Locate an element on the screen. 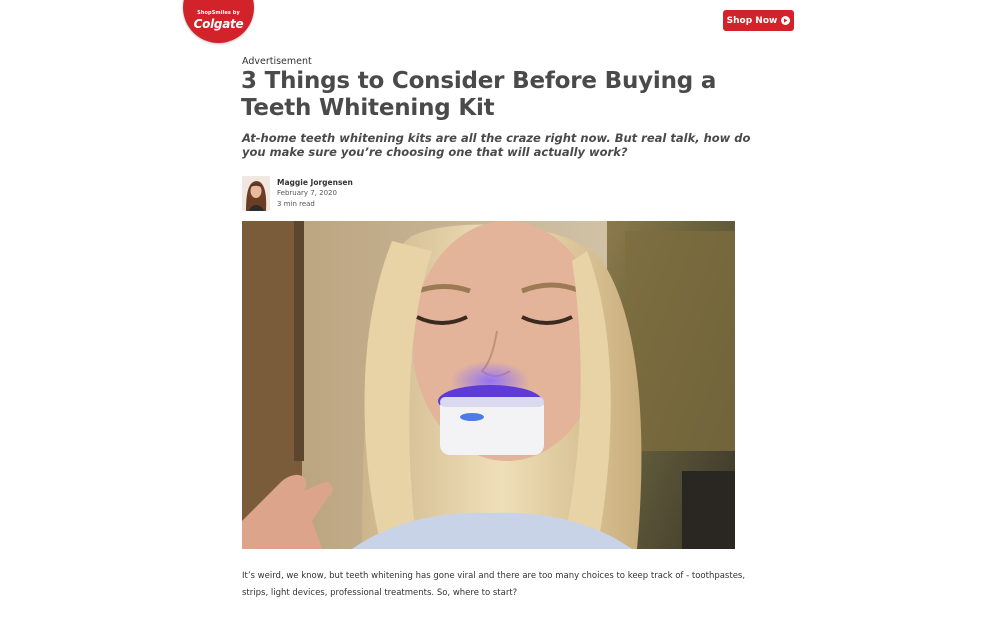  logo-tagline: ShopSmiles by is located at coordinates (218, 13).